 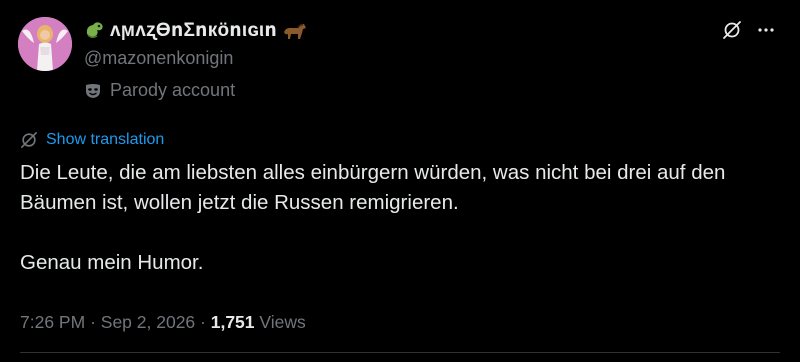 I want to click on horse-emoji-icon, so click(x=294, y=30).